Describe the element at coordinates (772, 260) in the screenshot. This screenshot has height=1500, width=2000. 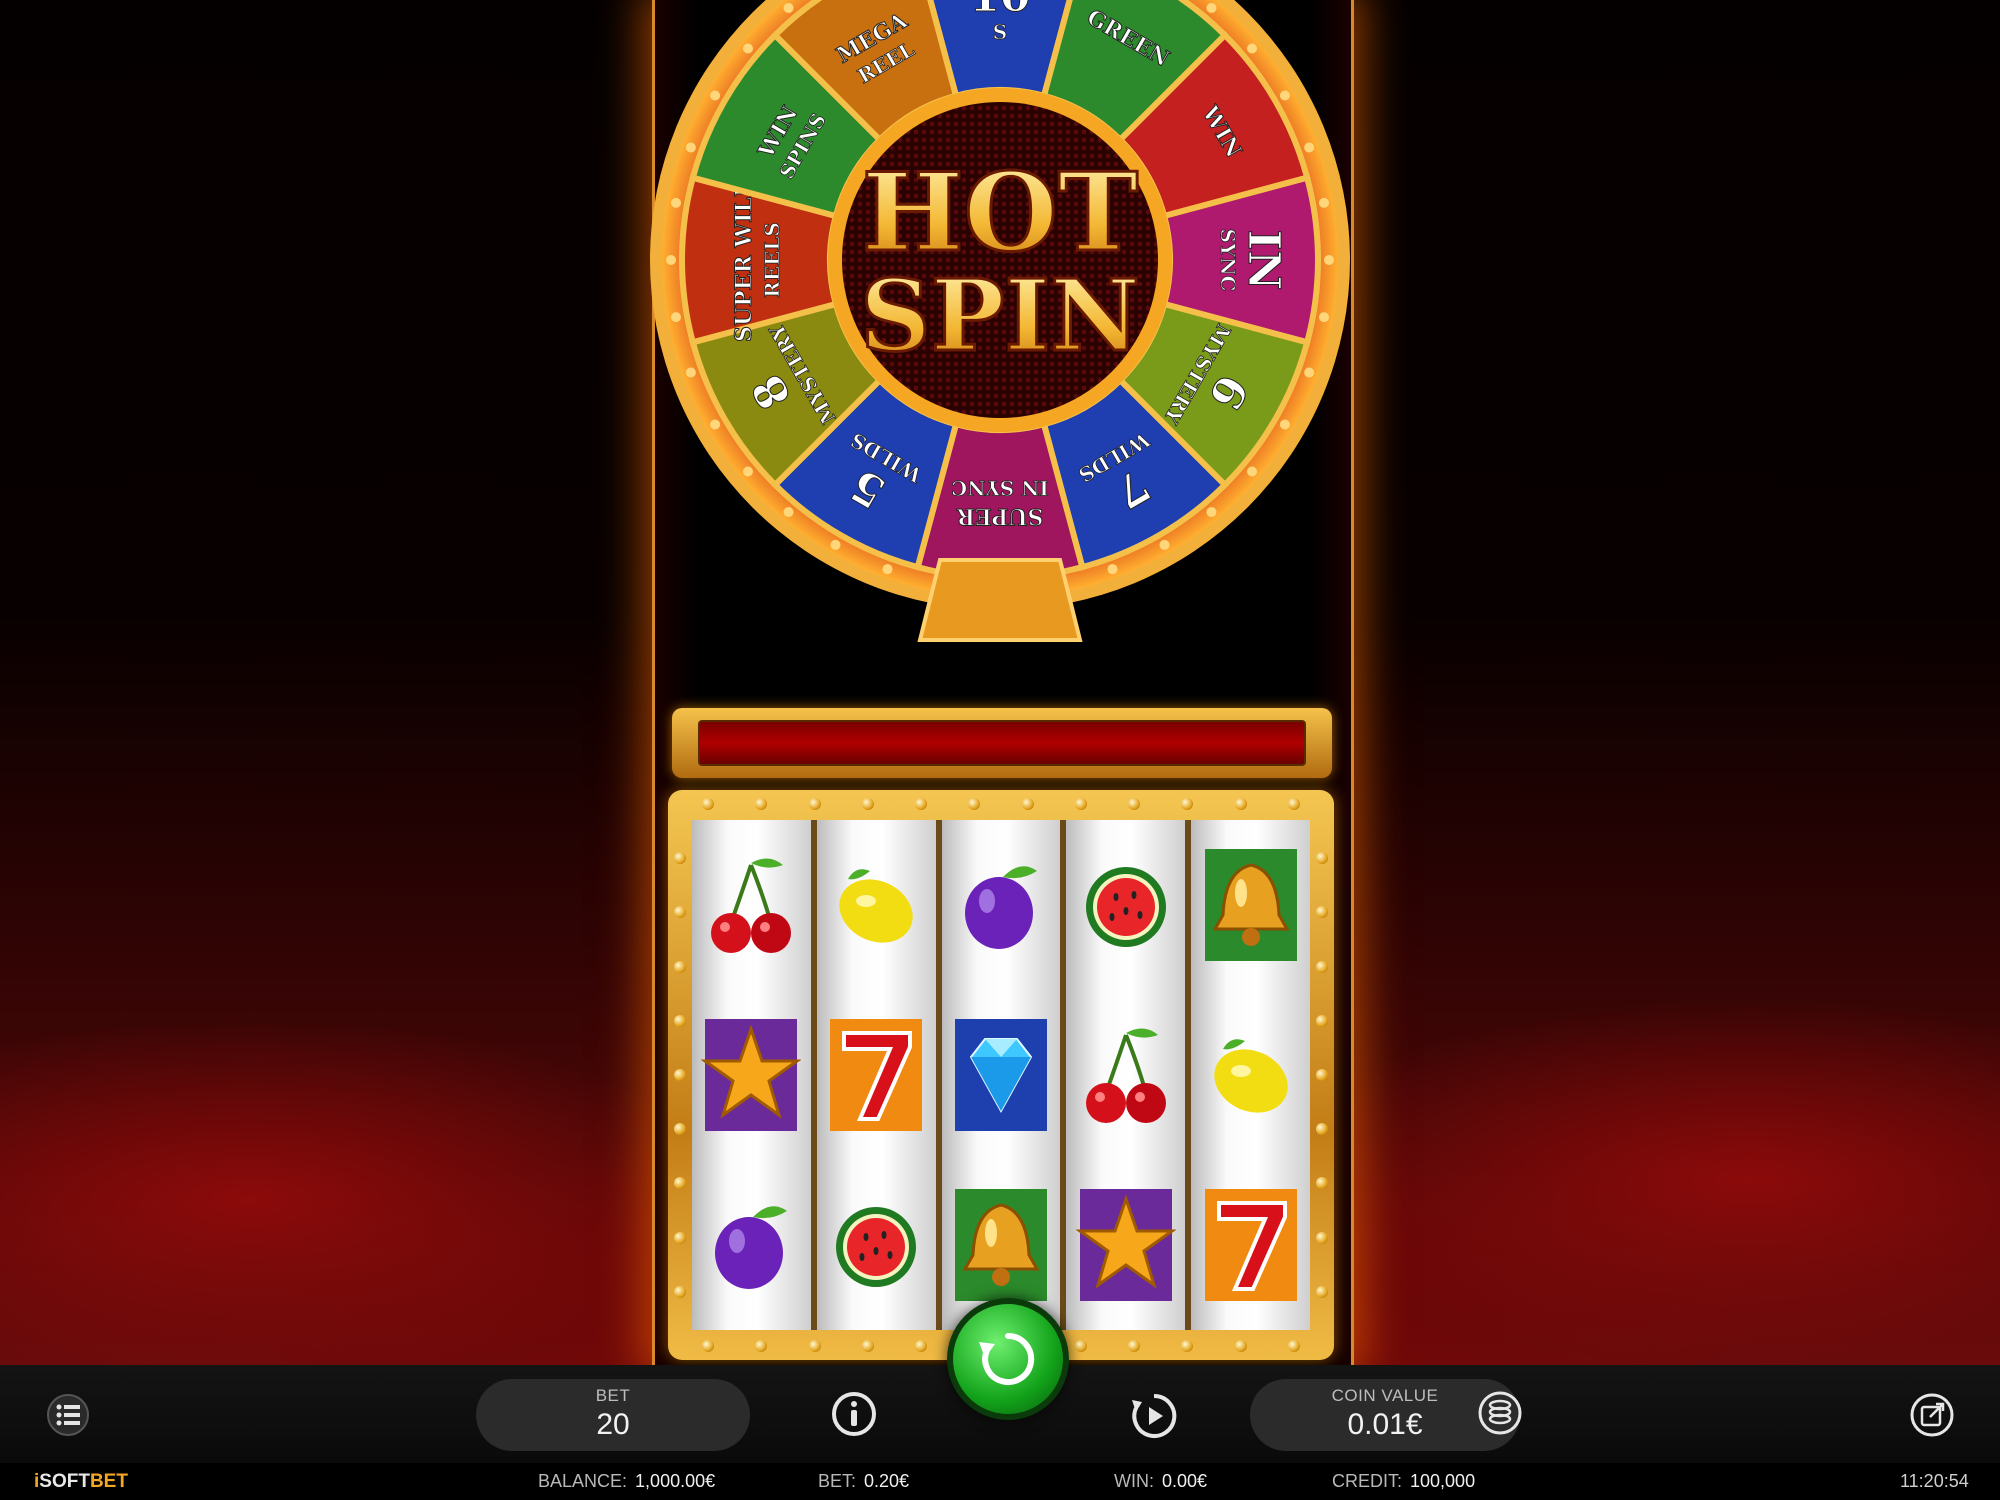
I see `wheel-segment-sublabel: REELS` at that location.